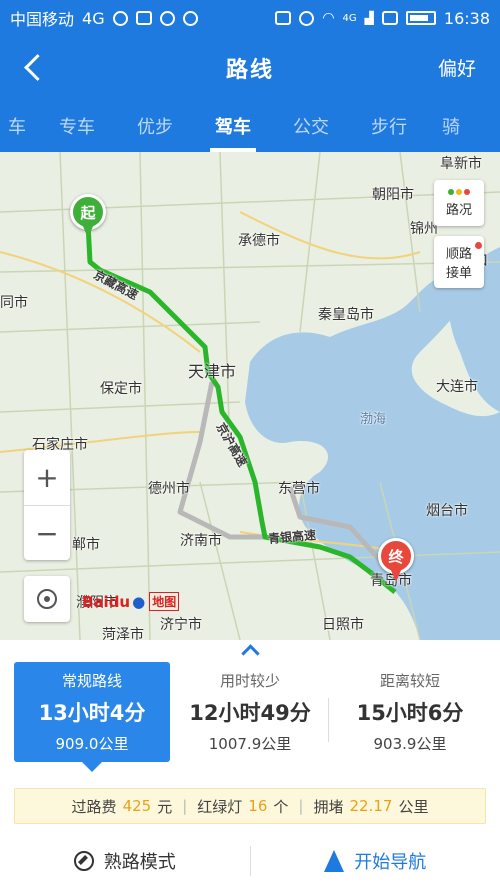 Image resolution: width=500 pixels, height=889 pixels. What do you see at coordinates (155, 126) in the screenshot?
I see `tab-uber: 优步` at bounding box center [155, 126].